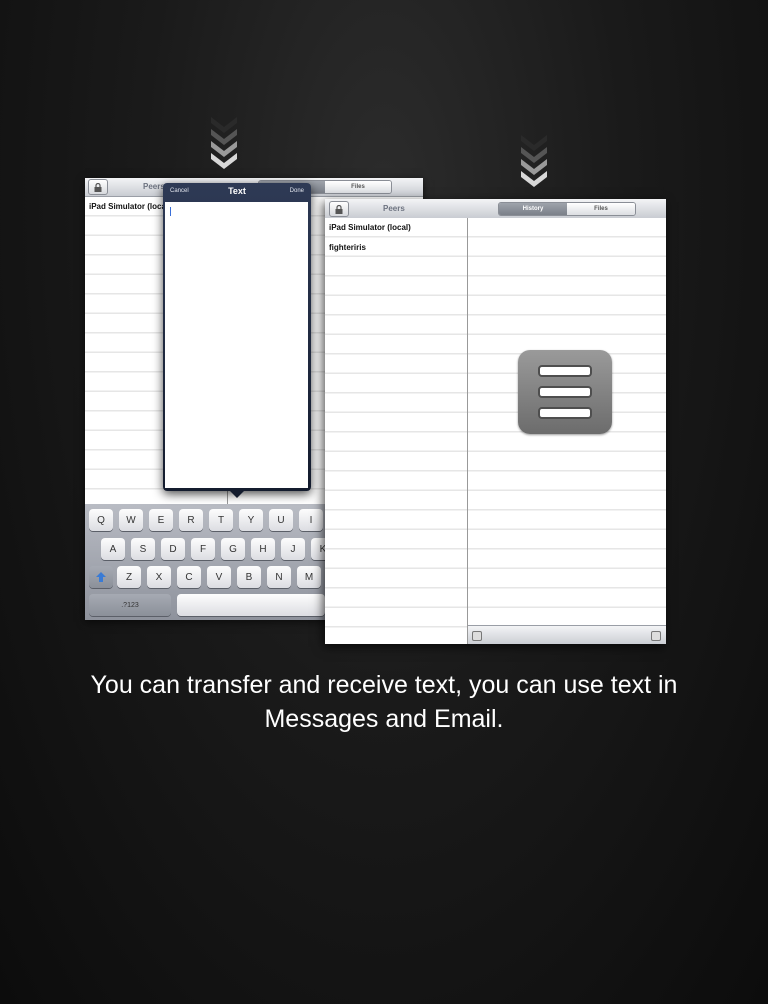 The image size is (768, 1004). Describe the element at coordinates (396, 248) in the screenshot. I see `peer-item: fighteriris` at that location.